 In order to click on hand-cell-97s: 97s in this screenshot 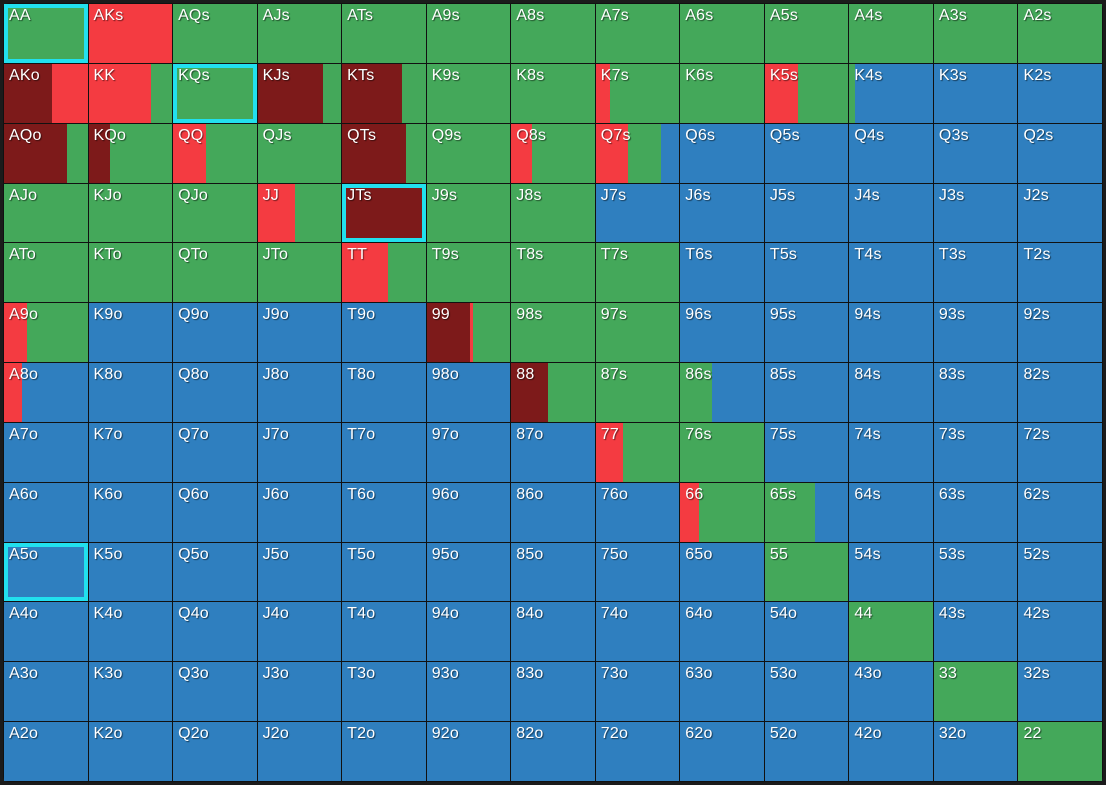, I will do `click(637, 333)`.